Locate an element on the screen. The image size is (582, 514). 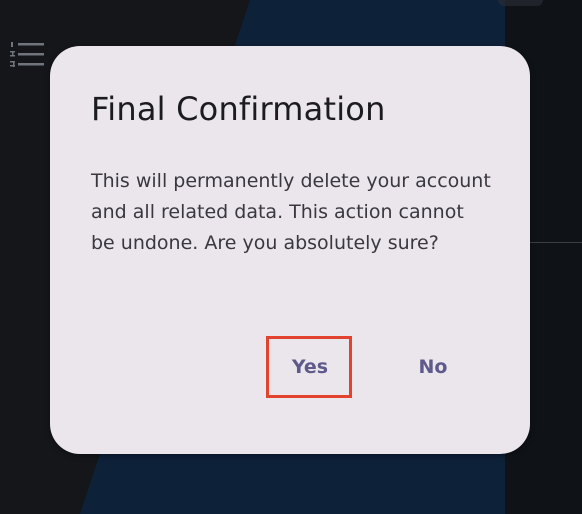
background-top-fragment is located at coordinates (520, 3).